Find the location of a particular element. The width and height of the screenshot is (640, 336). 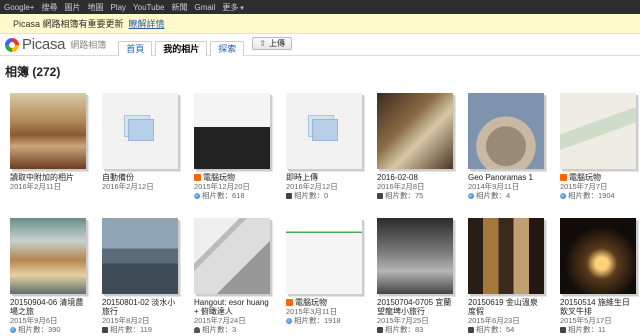

album-title: 20150619 金山溫泉度假 is located at coordinates (506, 307).